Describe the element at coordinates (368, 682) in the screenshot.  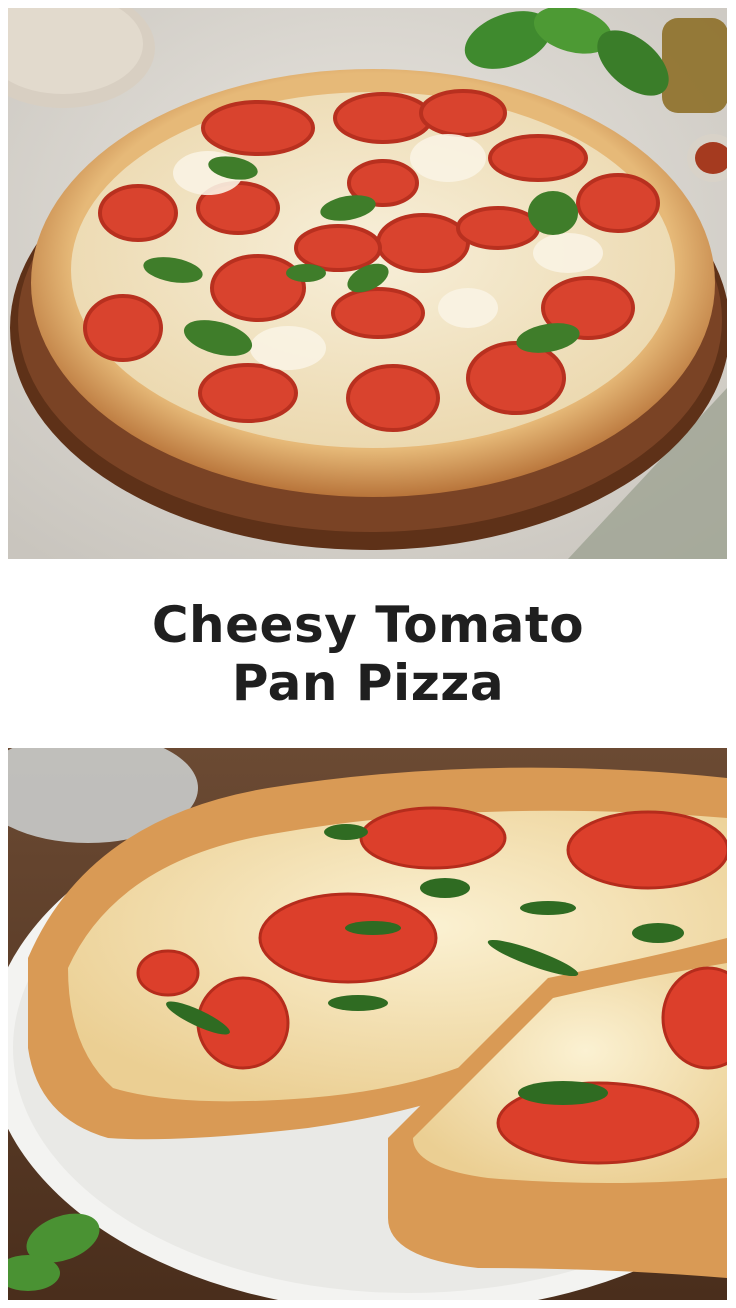
I see `title-line-2: Pan Pizza` at that location.